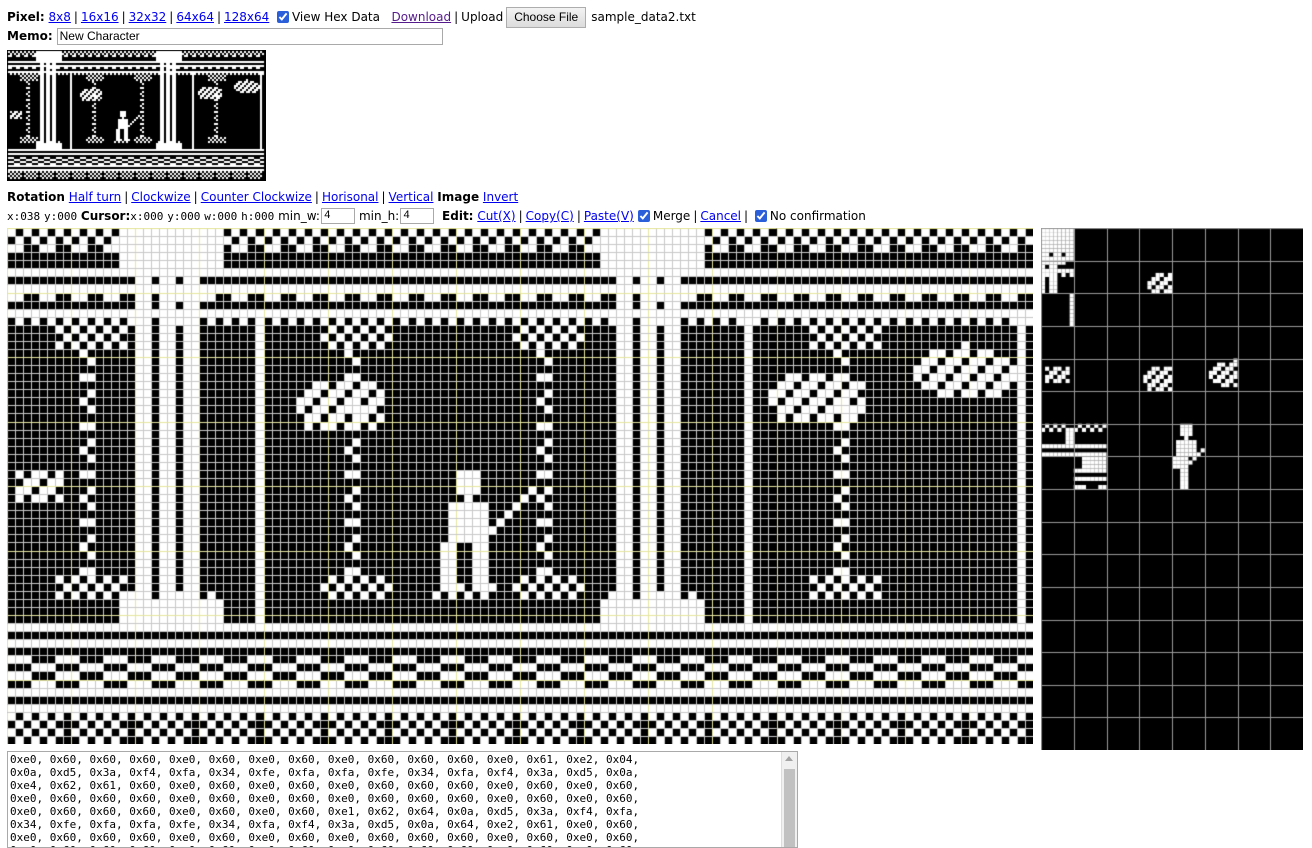 The height and width of the screenshot is (848, 1312). I want to click on choose-file-button: Choose File, so click(546, 17).